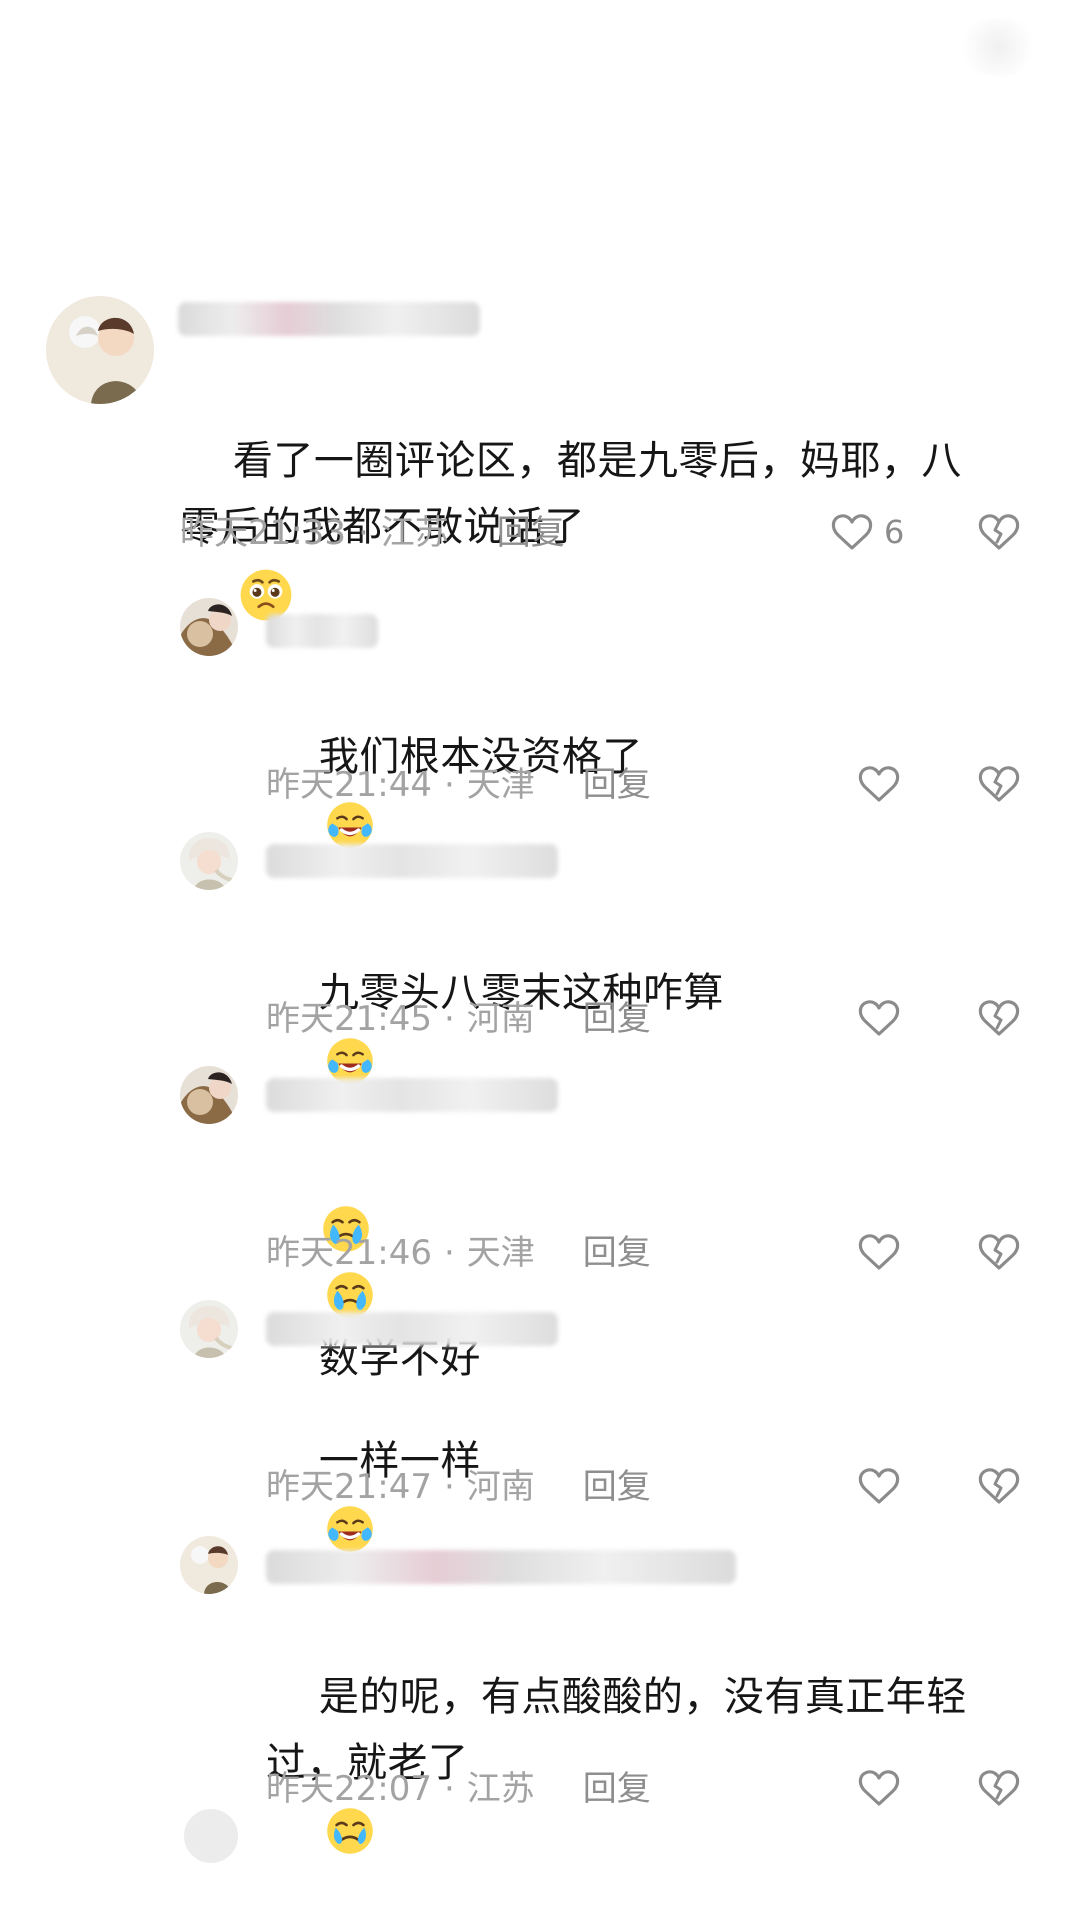  Describe the element at coordinates (540, 720) in the screenshot. I see `reply-comment-2: 我们根本没资格了 昨天21:44 · 天津 回复` at that location.